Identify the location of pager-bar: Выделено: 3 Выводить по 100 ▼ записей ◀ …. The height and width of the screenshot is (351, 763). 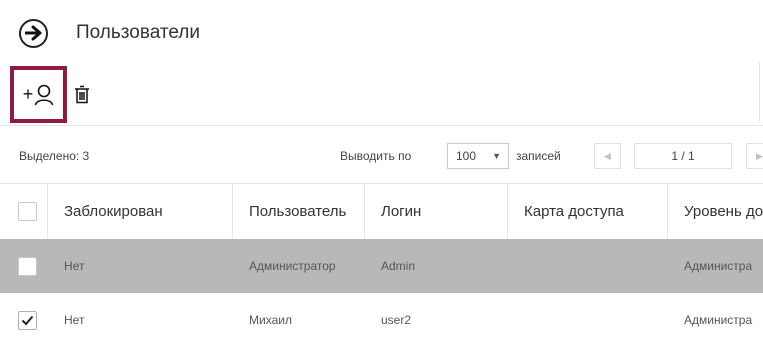
(381, 157).